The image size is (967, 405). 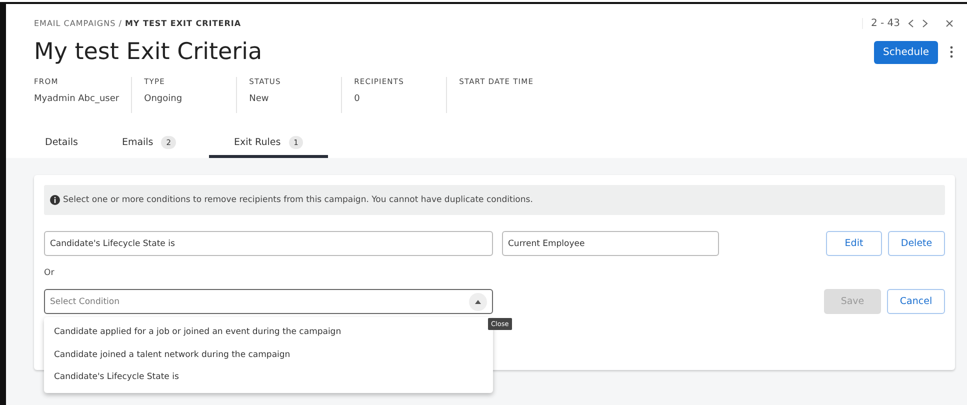 I want to click on more-icon, so click(x=951, y=52).